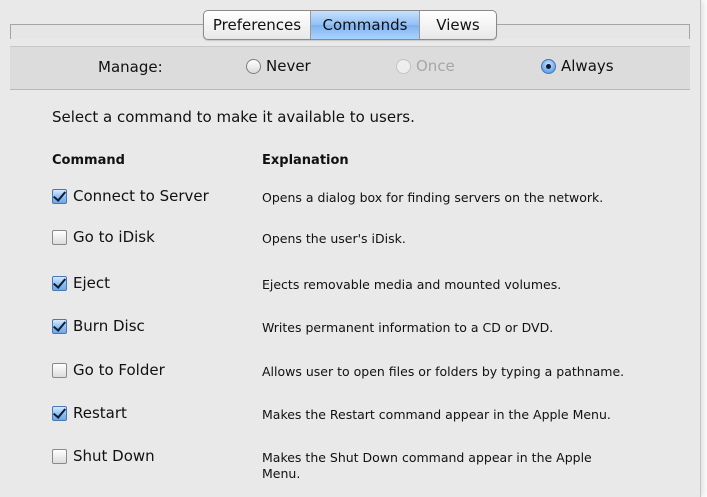 This screenshot has height=497, width=707. What do you see at coordinates (59, 326) in the screenshot?
I see `burn-disc-checkbox` at bounding box center [59, 326].